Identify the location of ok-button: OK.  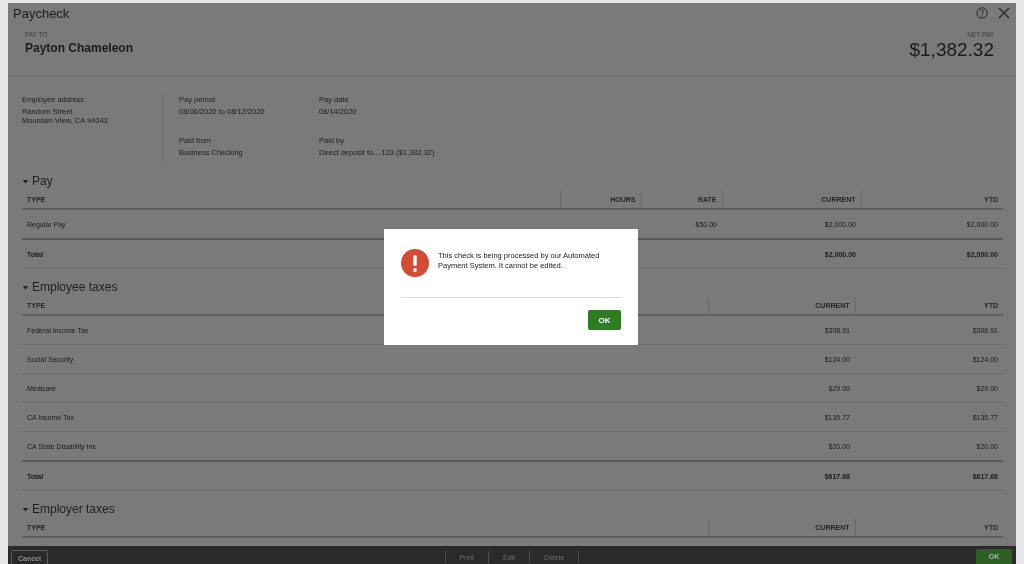
(604, 320).